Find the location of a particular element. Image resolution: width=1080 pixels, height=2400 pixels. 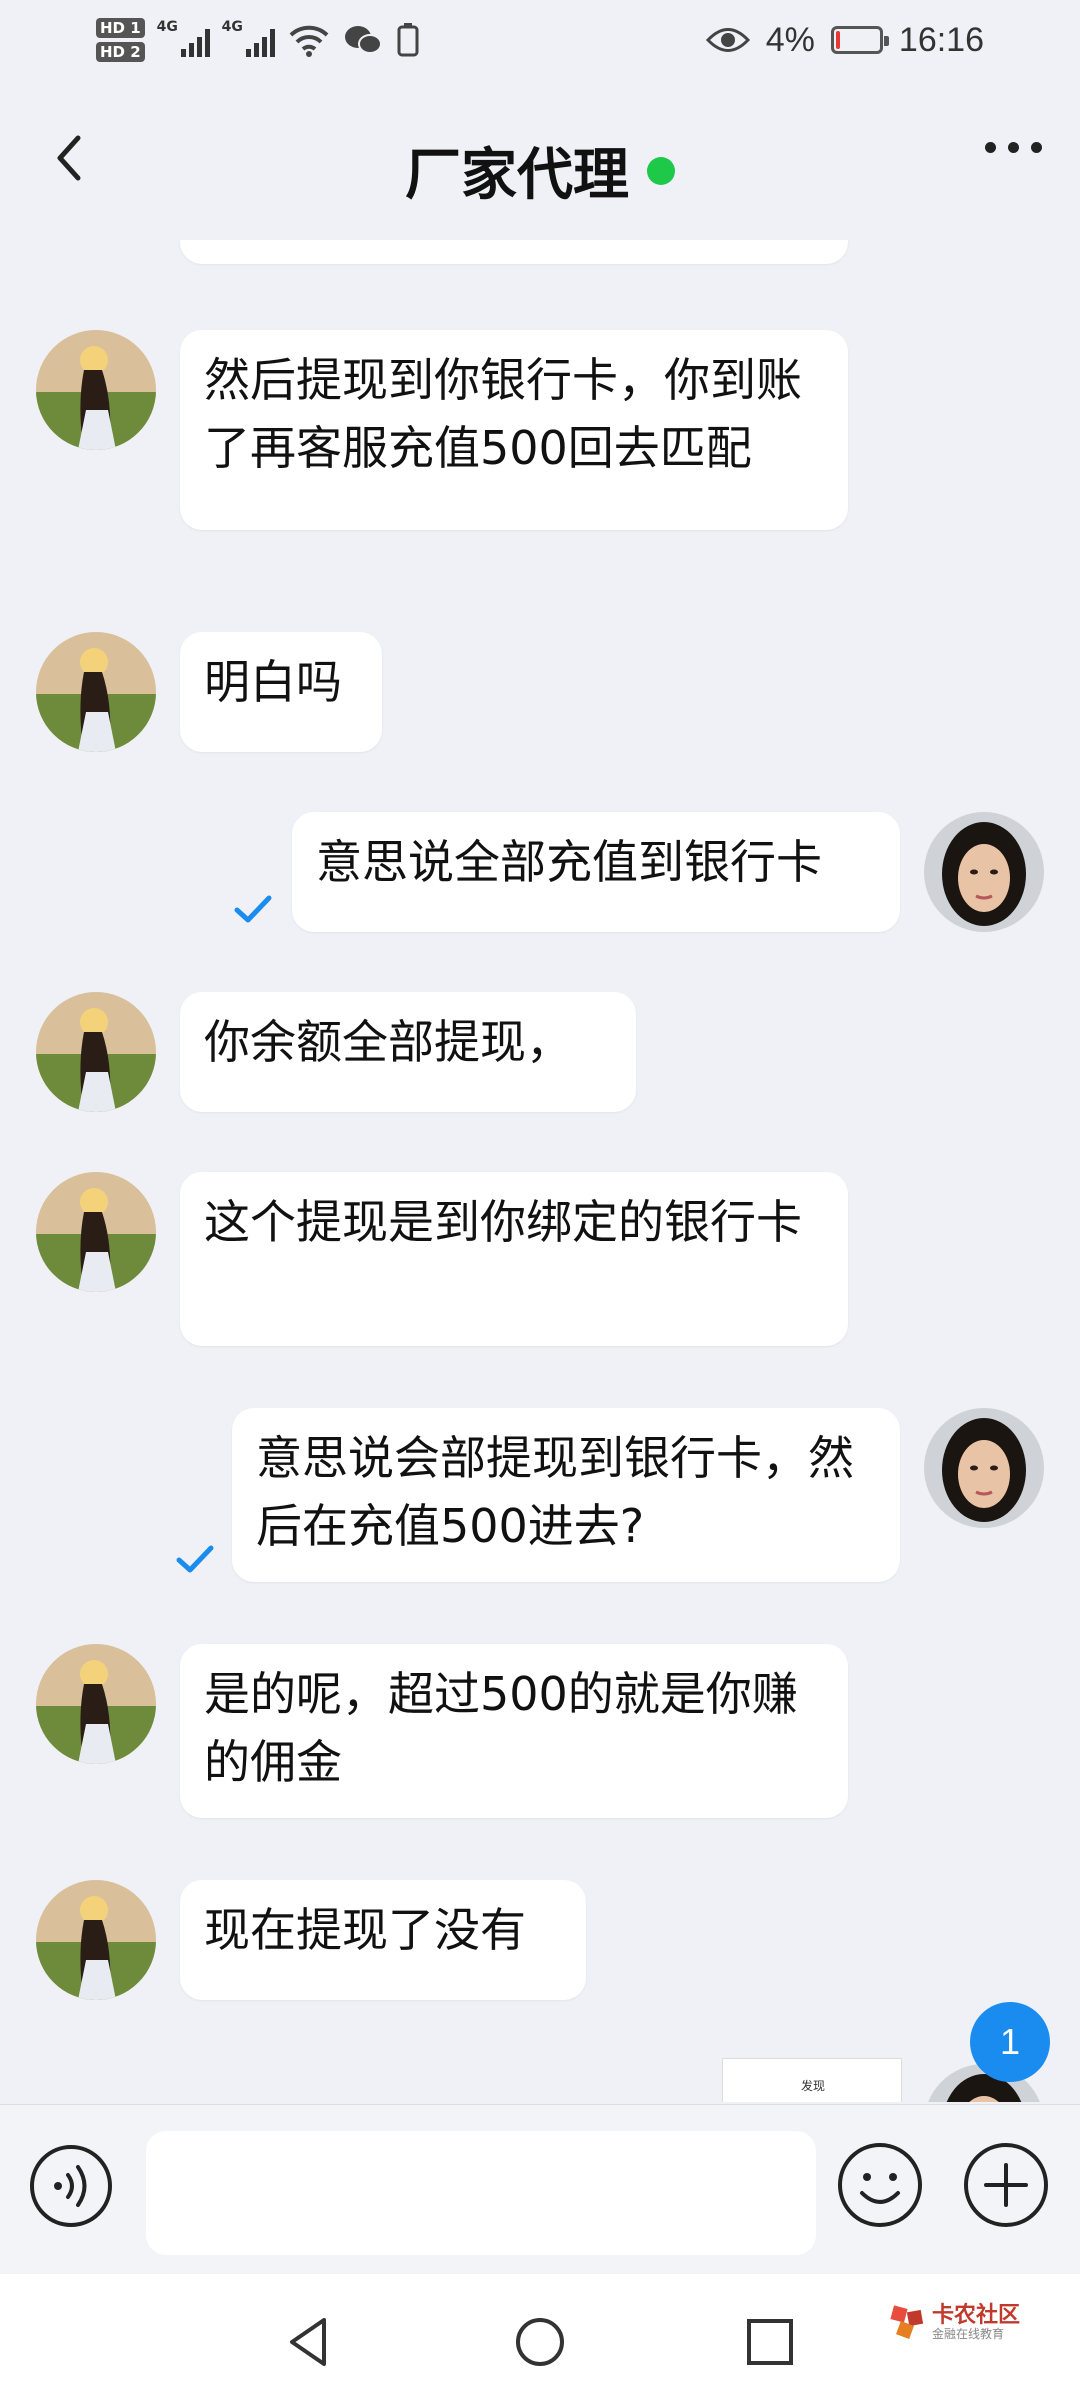

online-status-dot is located at coordinates (661, 170).